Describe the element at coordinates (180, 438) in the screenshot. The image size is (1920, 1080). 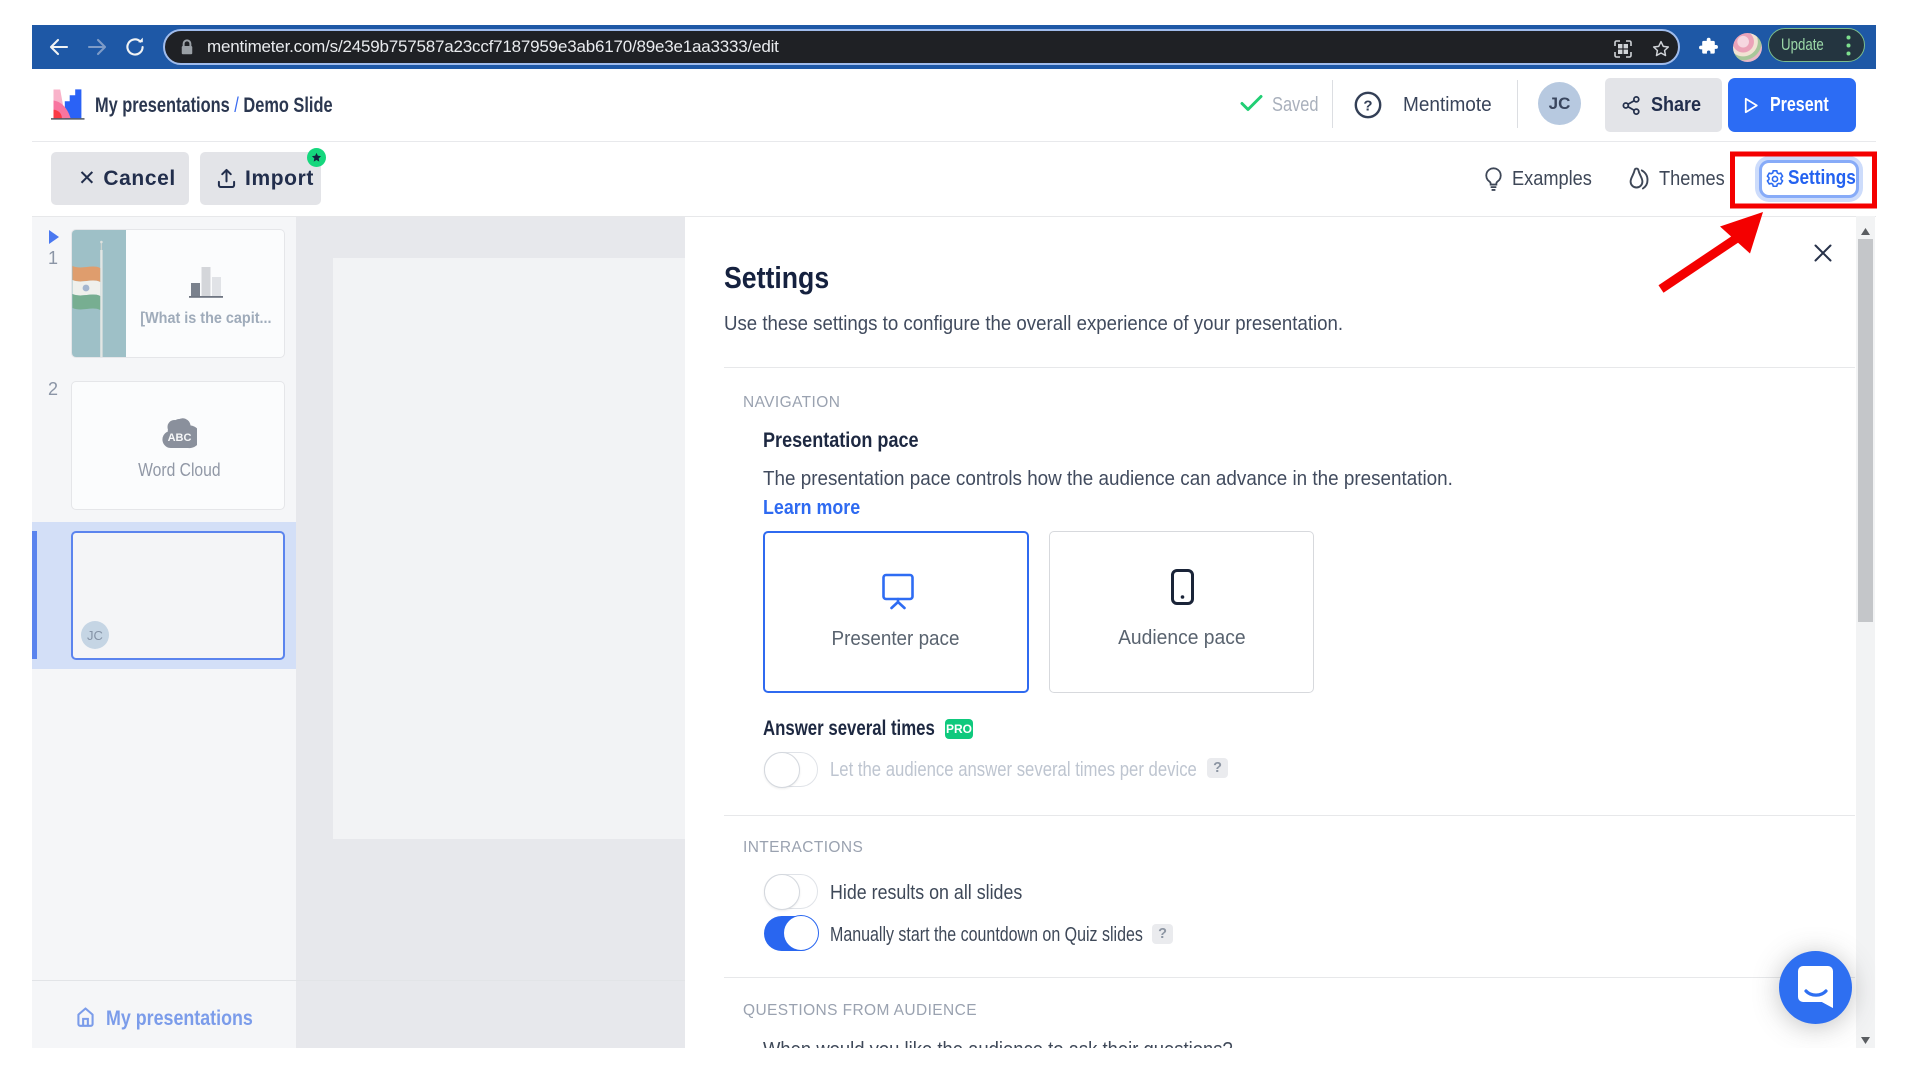
I see `svg-text: ABC` at that location.